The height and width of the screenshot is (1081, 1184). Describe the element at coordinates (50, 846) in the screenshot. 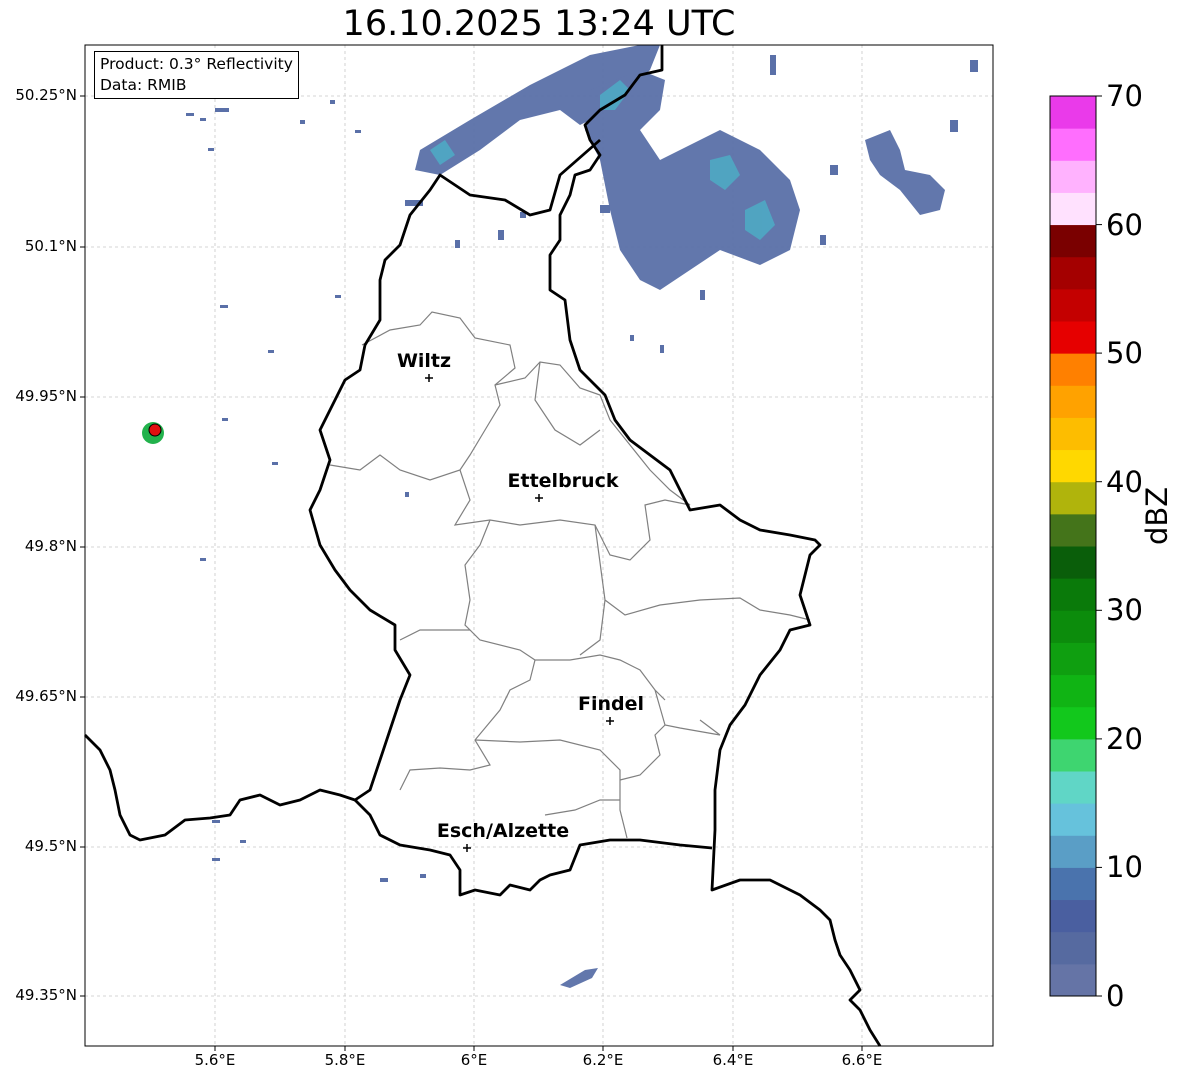

I see `lat-label: 49.5°N` at that location.